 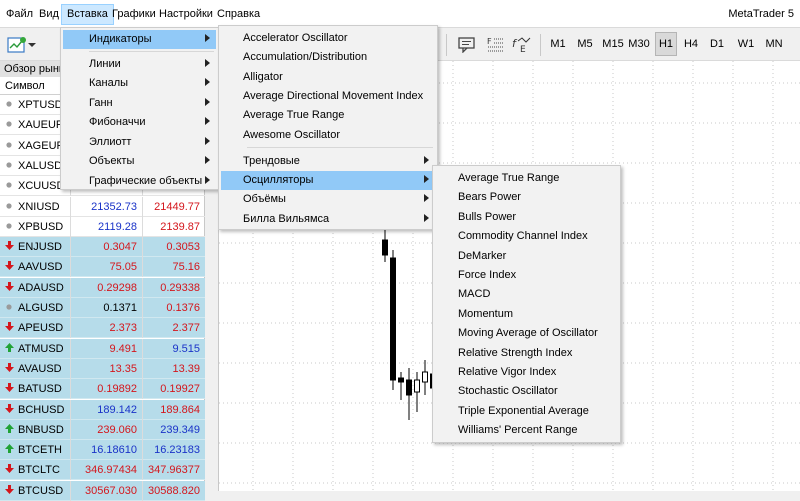 I want to click on oscillator-menu-item: Triple Exponential Average, so click(x=526, y=411).